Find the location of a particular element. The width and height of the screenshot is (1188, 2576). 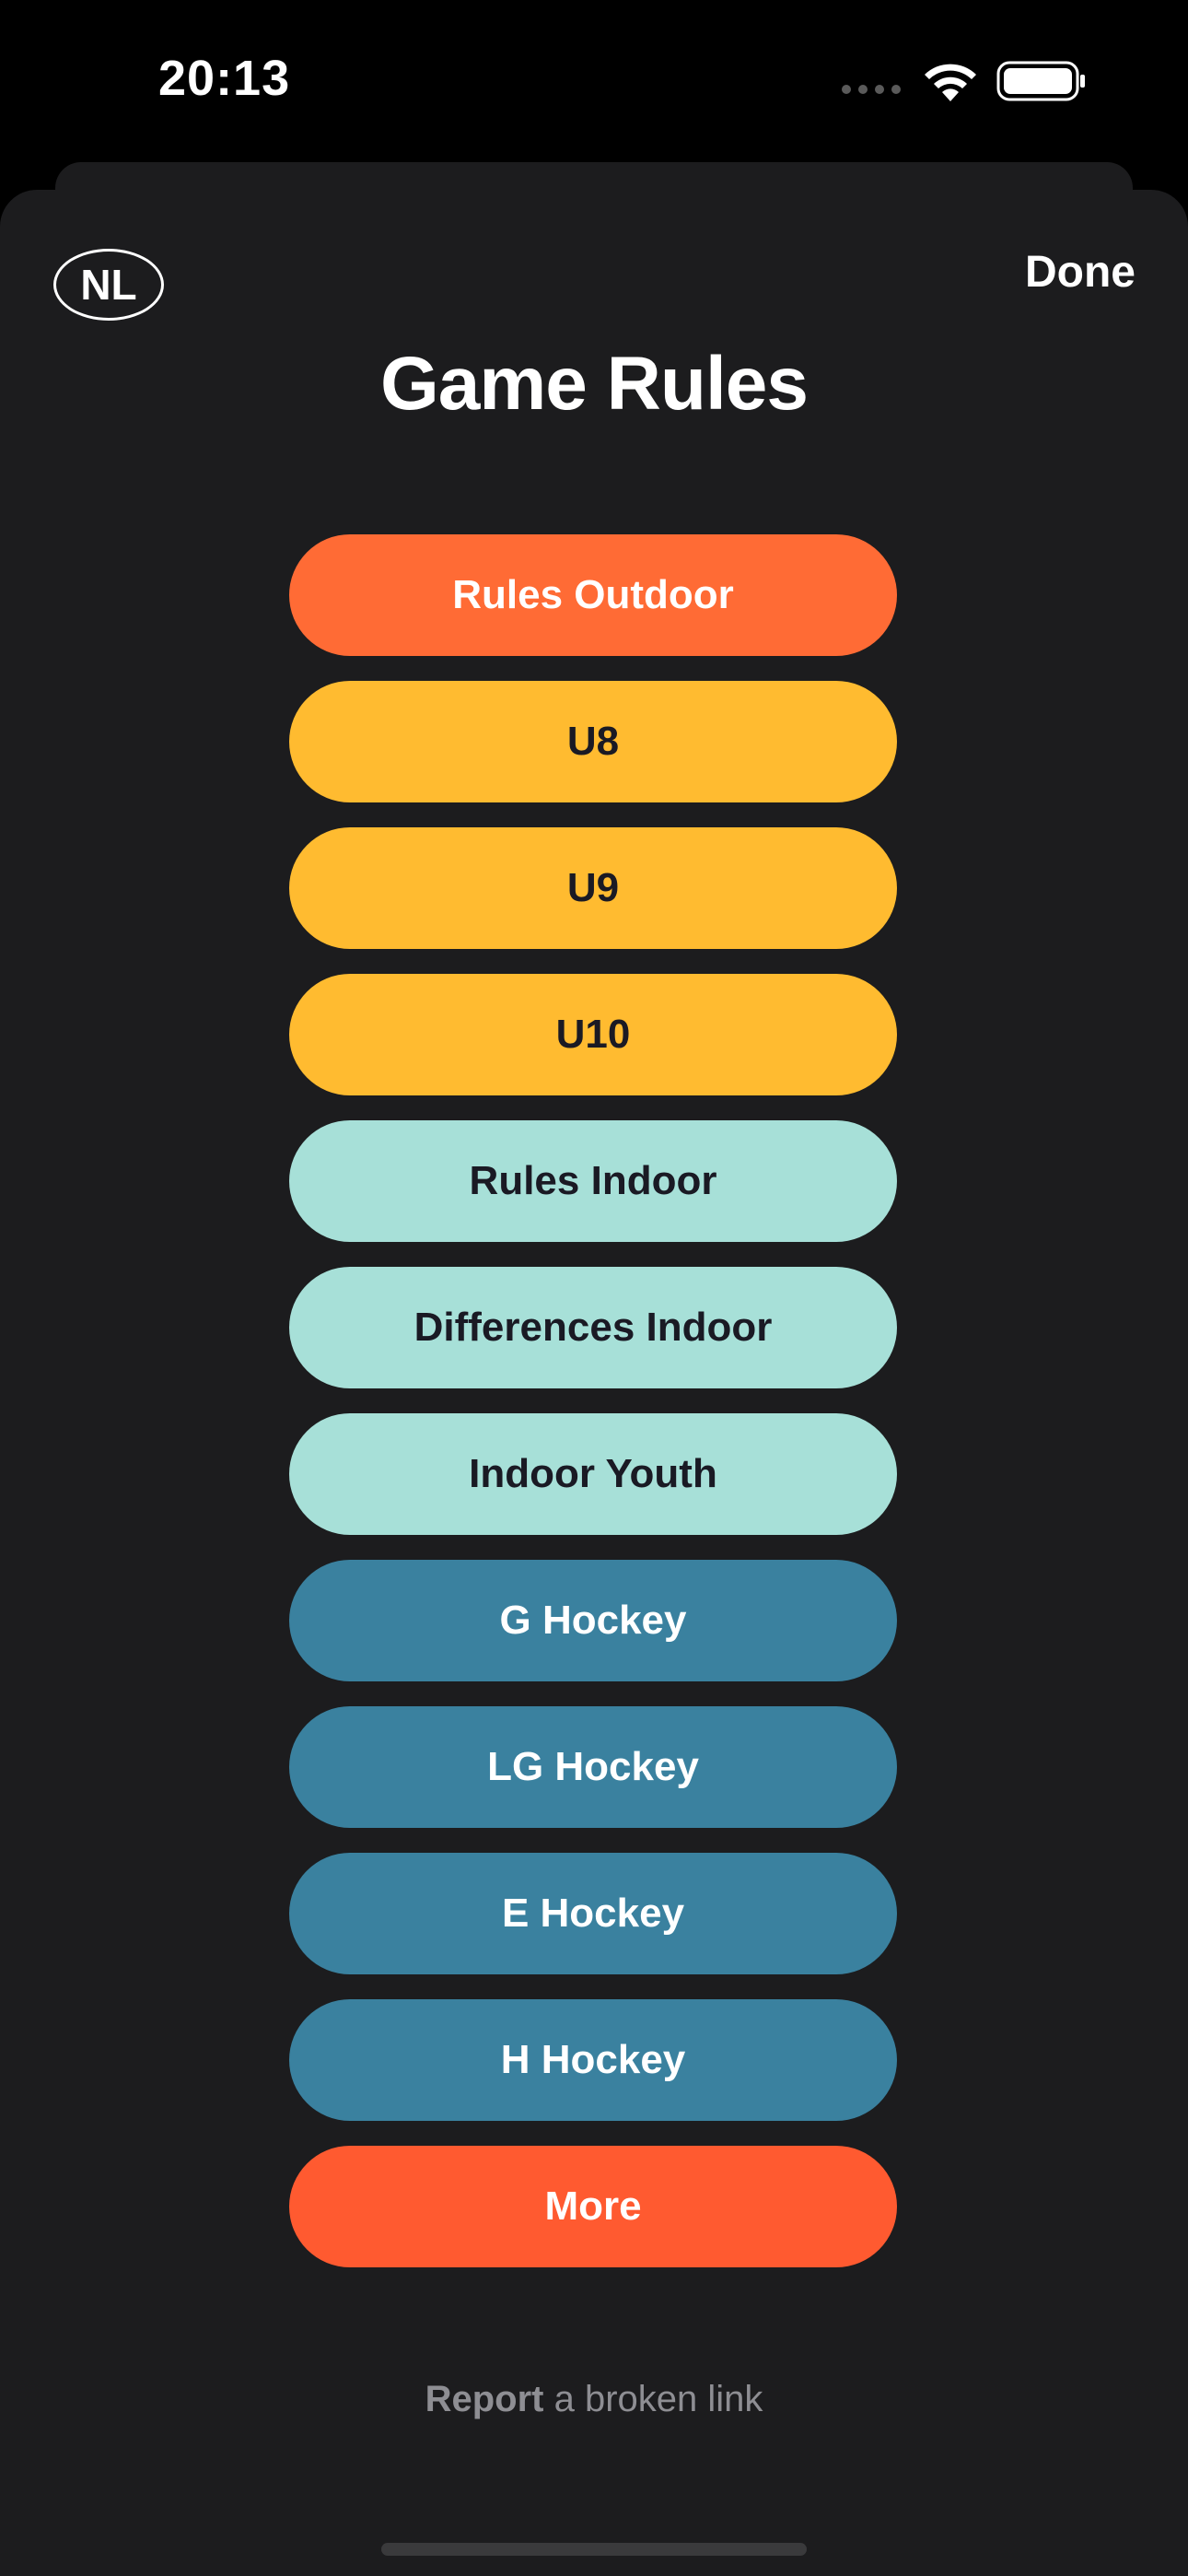

battery-icon is located at coordinates (1040, 81).